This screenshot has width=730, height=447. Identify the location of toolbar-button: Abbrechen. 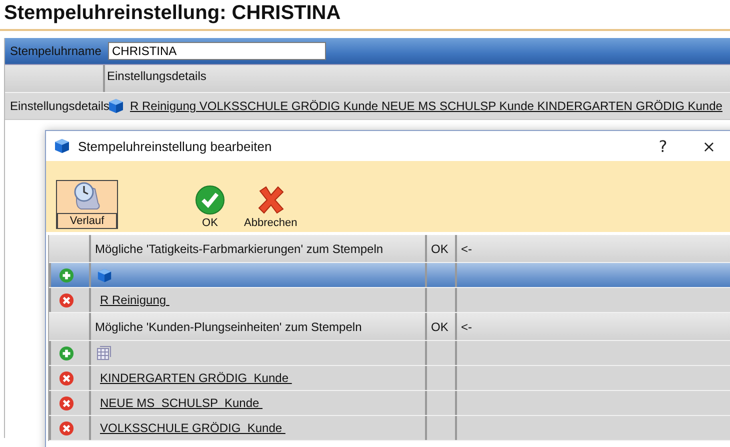
(271, 207).